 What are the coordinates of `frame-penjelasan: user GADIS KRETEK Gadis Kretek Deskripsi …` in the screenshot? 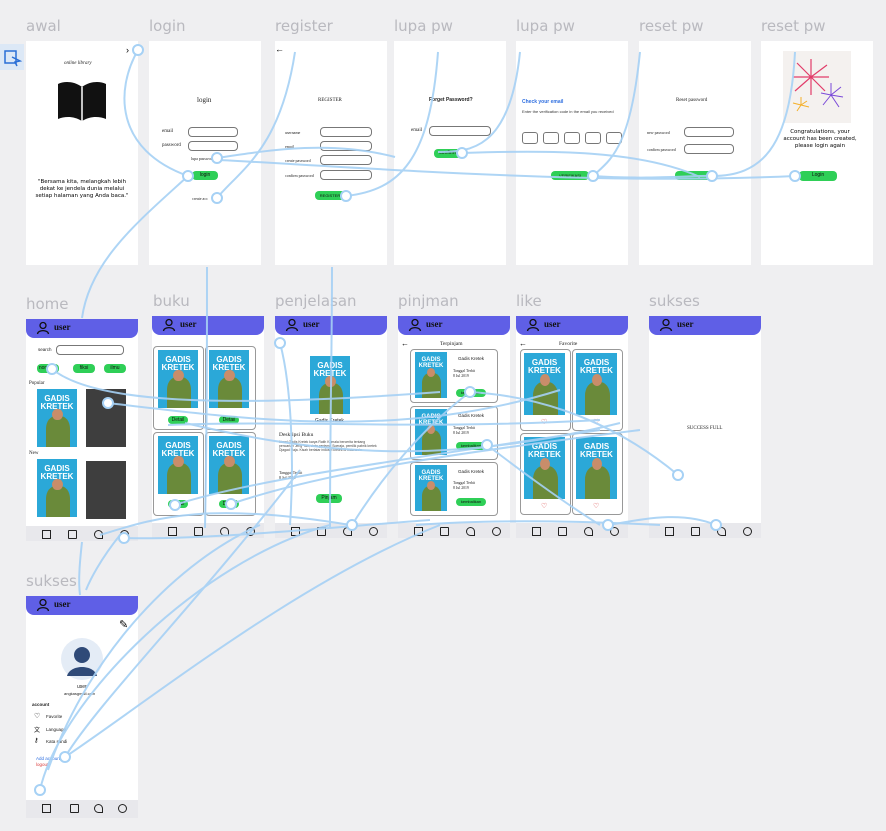 It's located at (331, 427).